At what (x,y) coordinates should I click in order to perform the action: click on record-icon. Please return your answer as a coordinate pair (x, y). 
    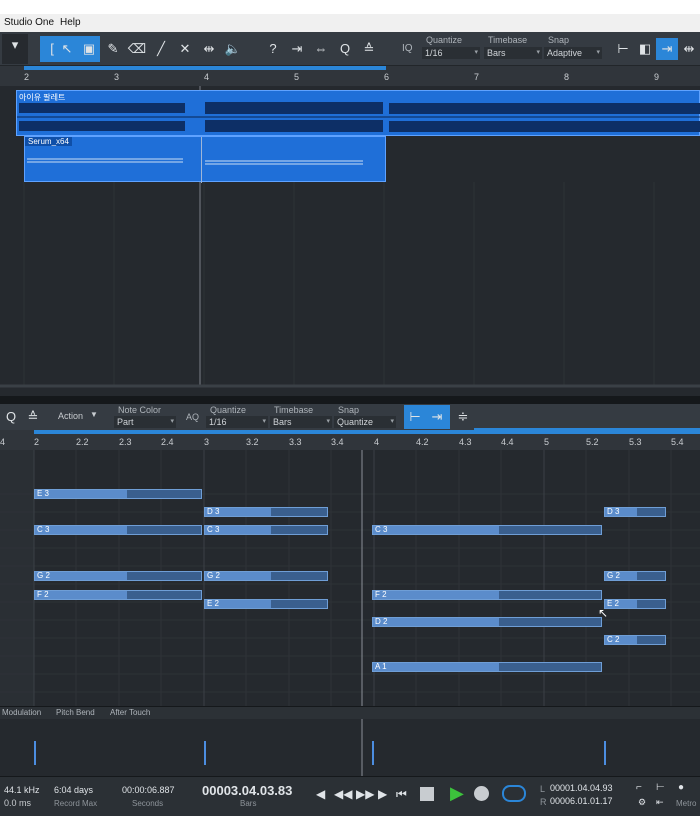
    Looking at the image, I should click on (481, 793).